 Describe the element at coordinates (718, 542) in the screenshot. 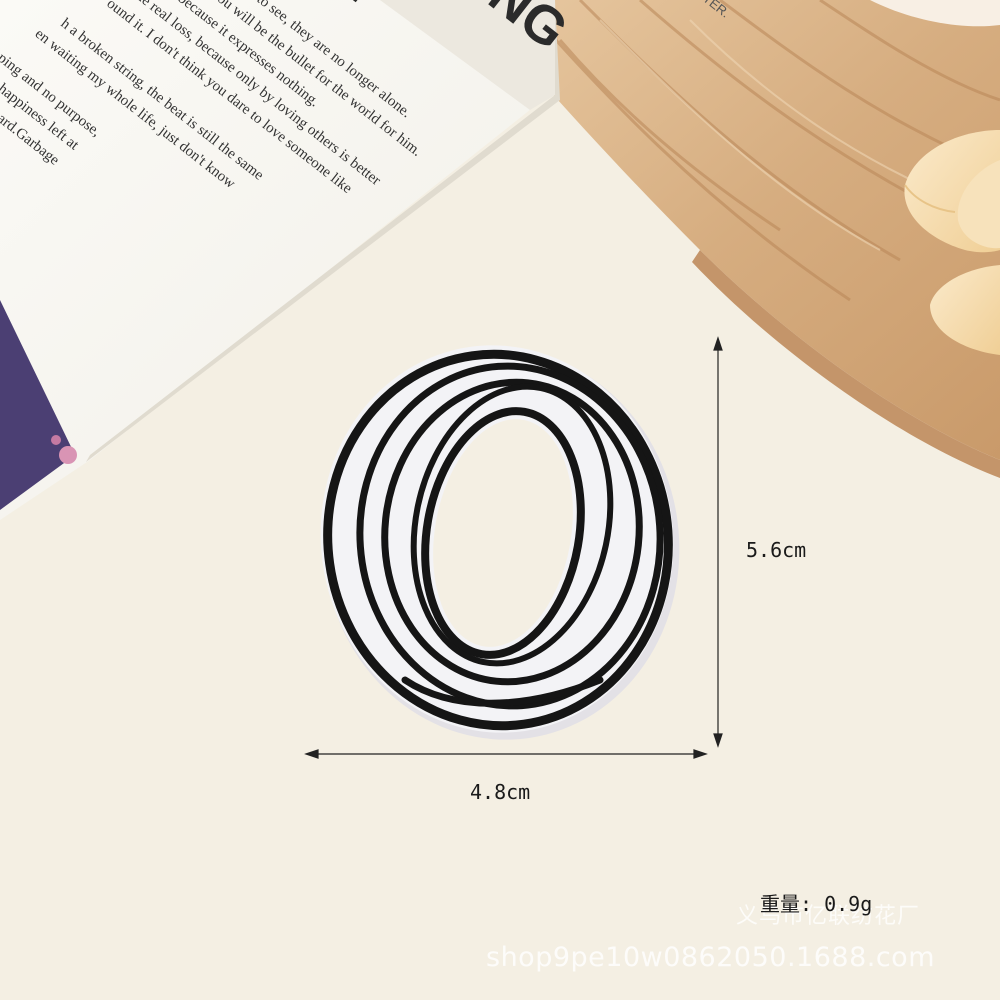

I see `height-dimension-line` at that location.